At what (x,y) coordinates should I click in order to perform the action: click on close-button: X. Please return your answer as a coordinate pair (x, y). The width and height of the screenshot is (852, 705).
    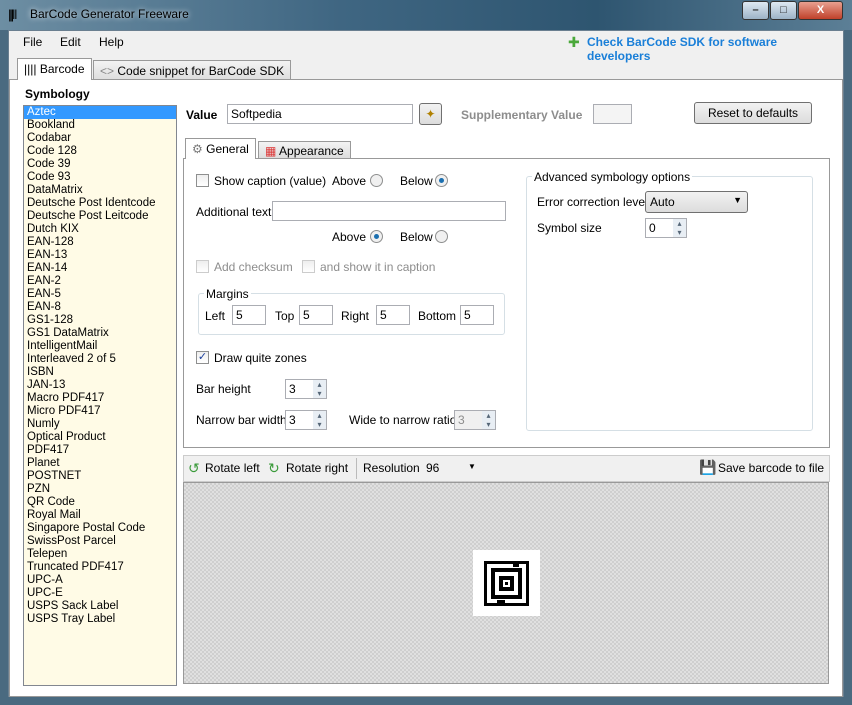
    Looking at the image, I should click on (820, 10).